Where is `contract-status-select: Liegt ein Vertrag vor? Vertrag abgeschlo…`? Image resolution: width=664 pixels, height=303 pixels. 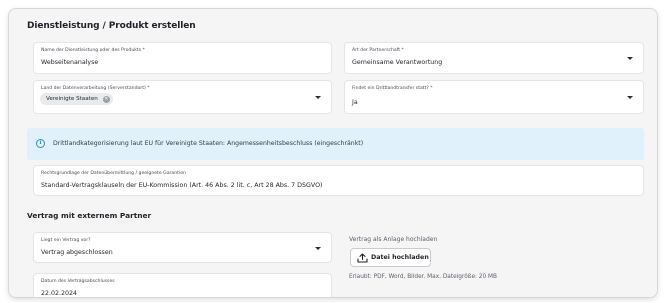 contract-status-select: Liegt ein Vertrag vor? Vertrag abgeschlo… is located at coordinates (182, 247).